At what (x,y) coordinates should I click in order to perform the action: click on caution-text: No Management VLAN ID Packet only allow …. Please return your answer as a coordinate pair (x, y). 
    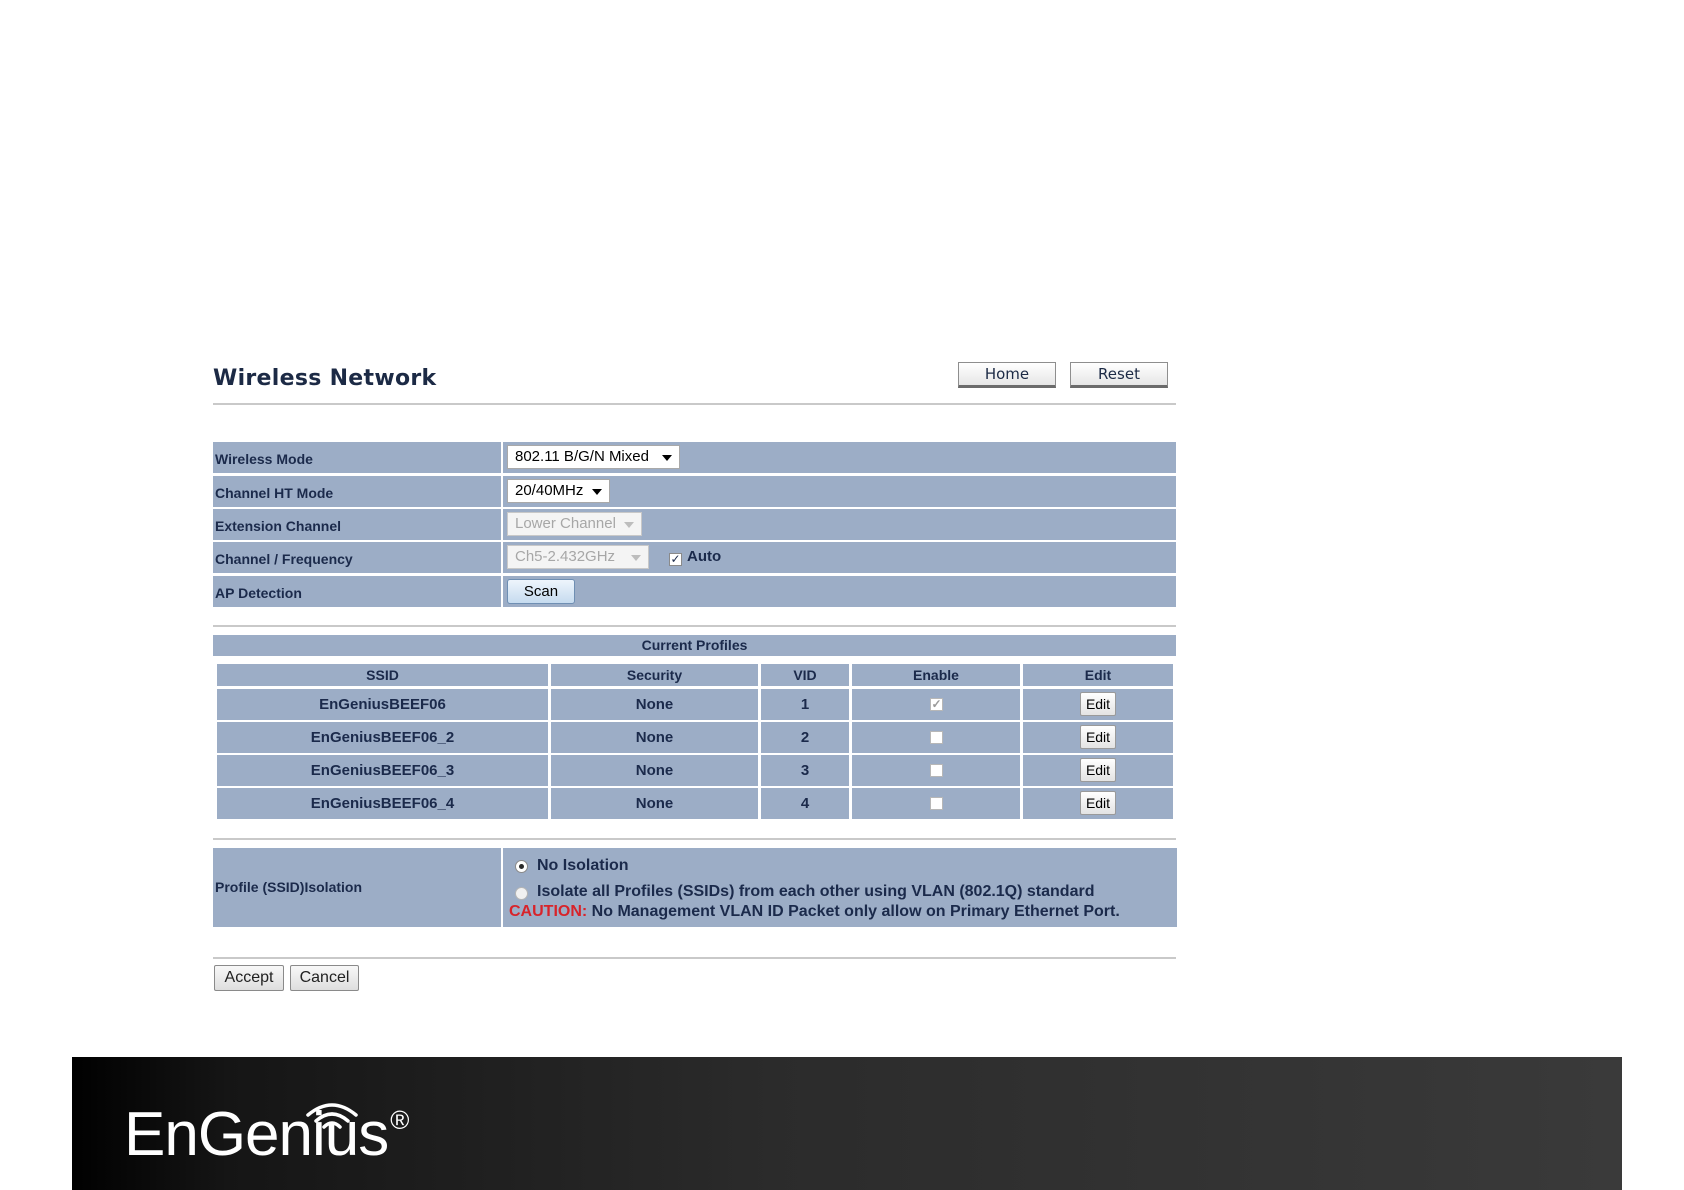
    Looking at the image, I should click on (853, 911).